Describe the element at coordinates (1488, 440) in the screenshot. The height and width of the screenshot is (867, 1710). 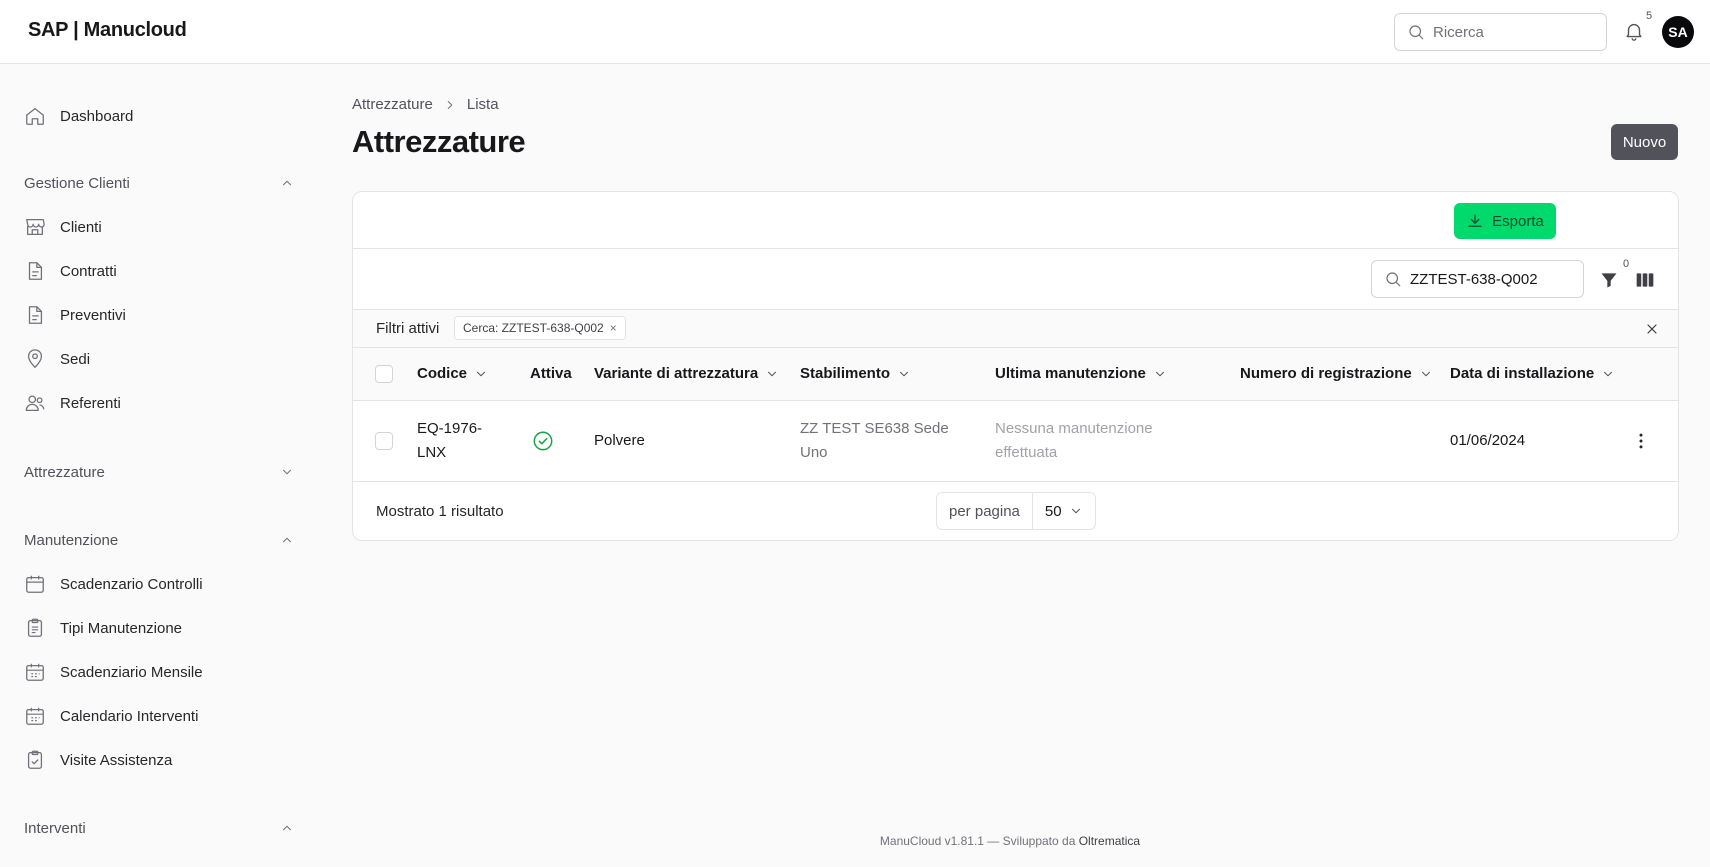
I see `cell-data-installazione: 01/06/2024` at that location.